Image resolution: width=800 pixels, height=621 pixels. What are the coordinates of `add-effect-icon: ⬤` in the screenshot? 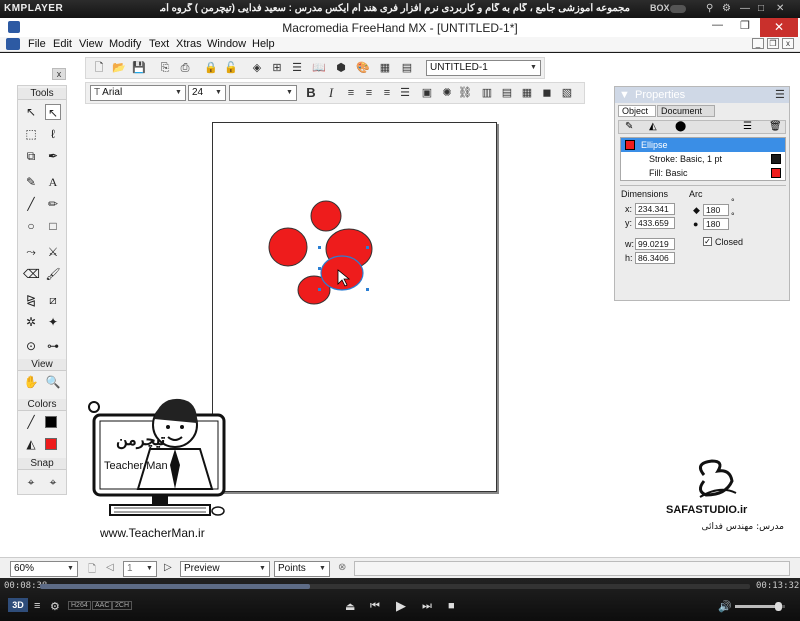 It's located at (680, 126).